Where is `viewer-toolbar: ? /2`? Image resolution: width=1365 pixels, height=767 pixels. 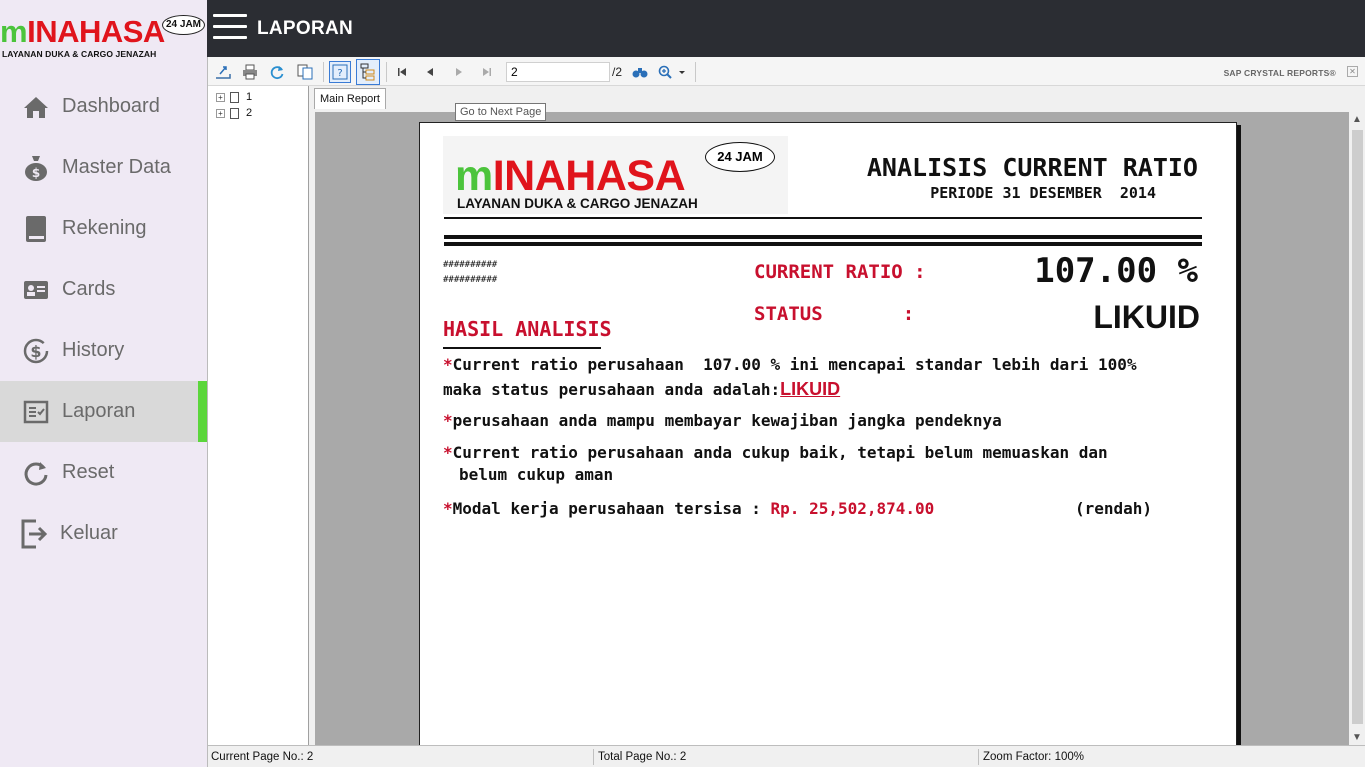
viewer-toolbar: ? /2 is located at coordinates (786, 71).